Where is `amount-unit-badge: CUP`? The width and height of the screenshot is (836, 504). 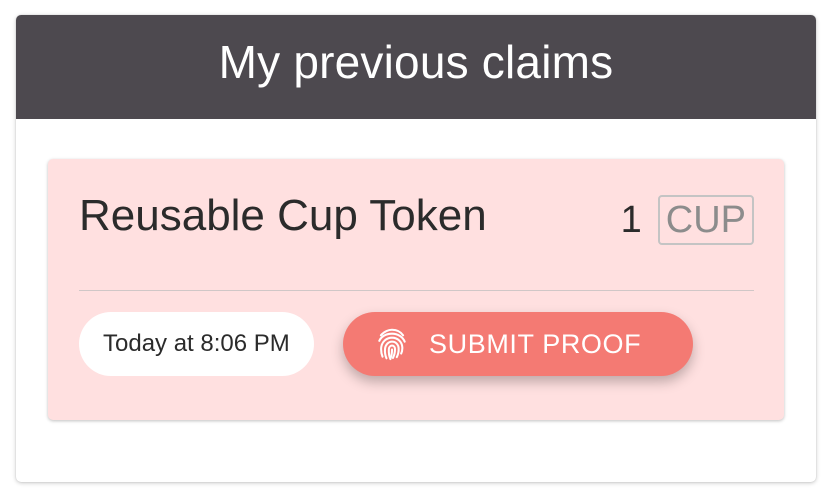
amount-unit-badge: CUP is located at coordinates (705, 220).